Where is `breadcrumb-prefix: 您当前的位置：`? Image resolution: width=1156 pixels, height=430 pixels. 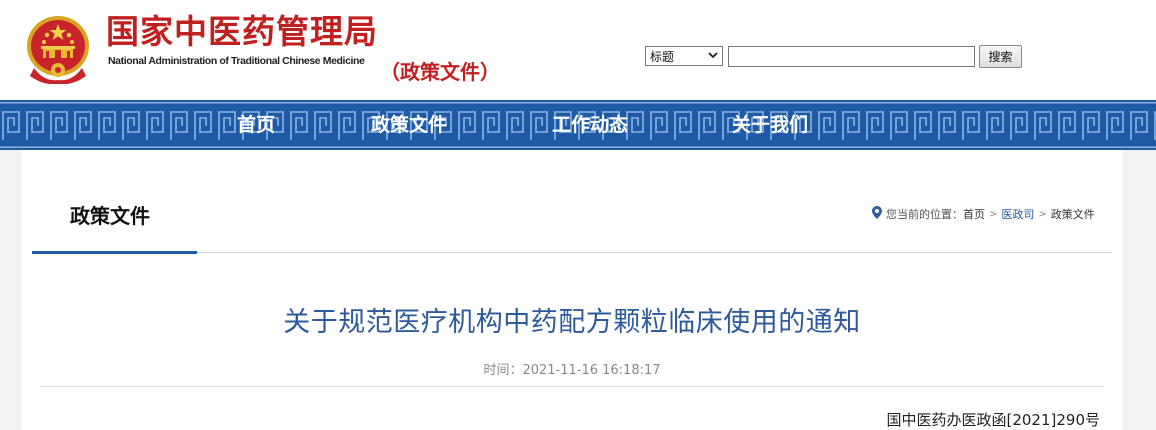 breadcrumb-prefix: 您当前的位置： is located at coordinates (924, 214).